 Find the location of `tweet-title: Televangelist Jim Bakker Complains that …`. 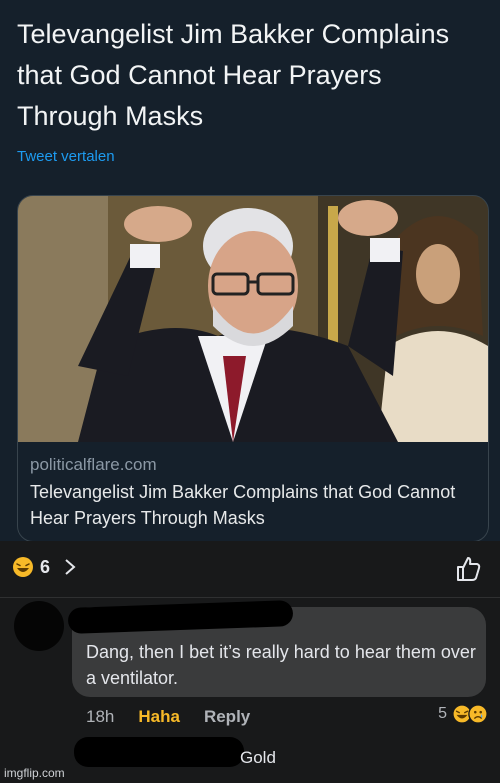

tweet-title: Televangelist Jim Bakker Complains that … is located at coordinates (233, 75).